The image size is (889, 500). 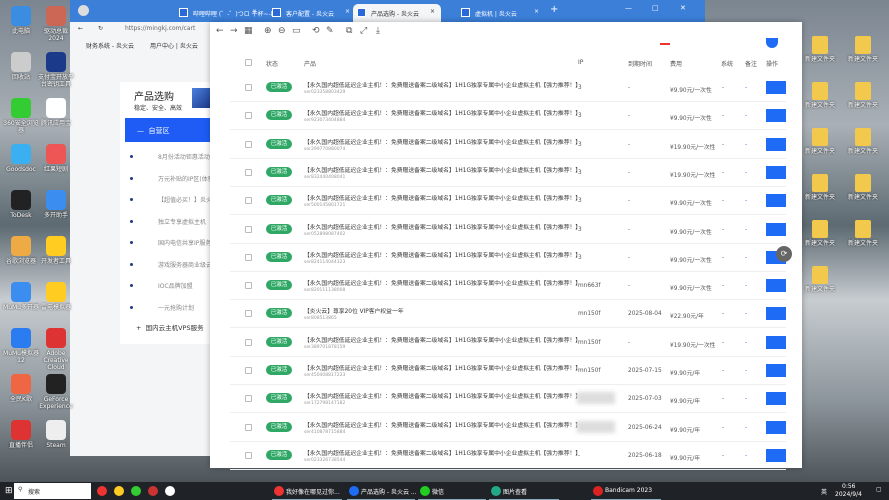 What do you see at coordinates (21, 346) in the screenshot?
I see `desktop-icon: MuMu模拟器12` at bounding box center [21, 346].